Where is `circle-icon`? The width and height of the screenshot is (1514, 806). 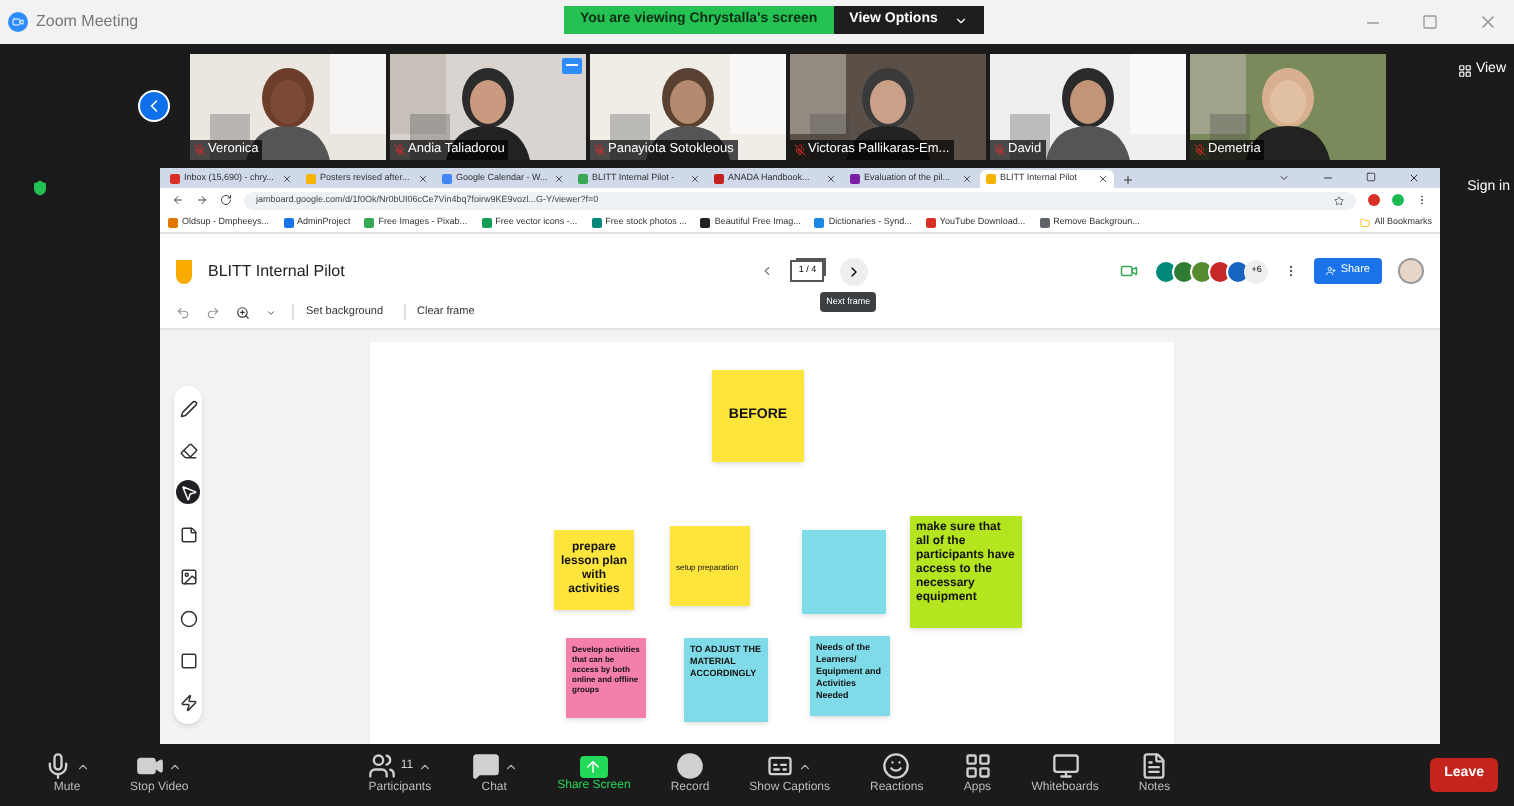
circle-icon is located at coordinates (188, 618).